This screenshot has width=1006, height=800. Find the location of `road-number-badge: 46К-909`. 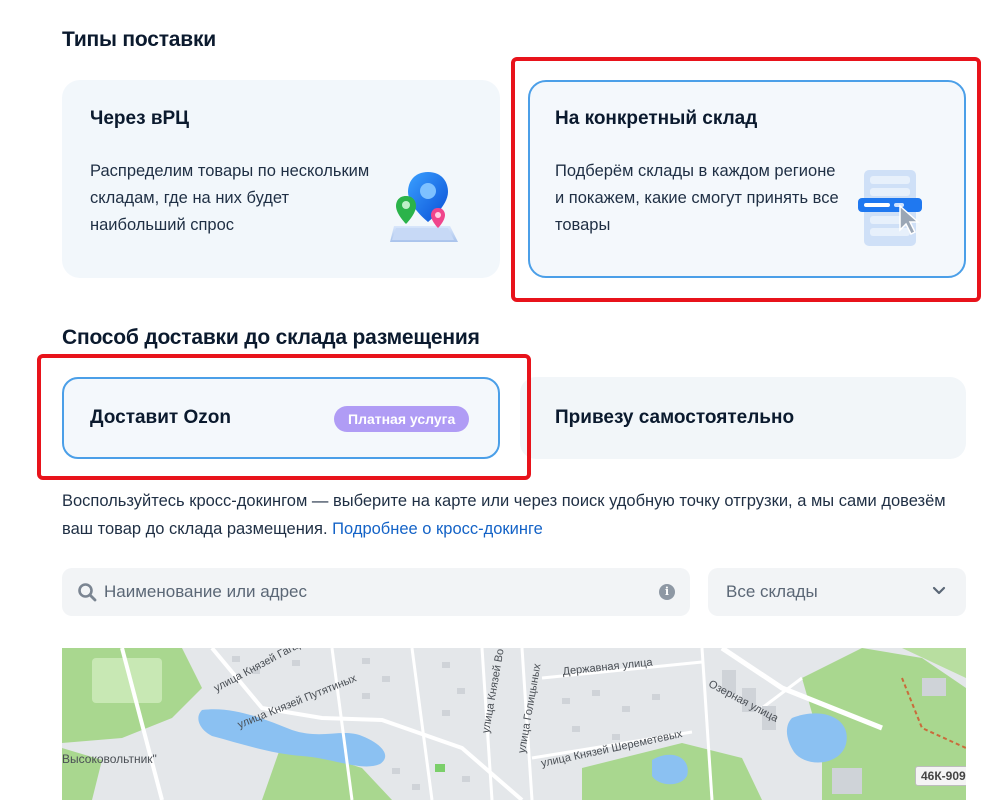

road-number-badge: 46К-909 is located at coordinates (940, 776).